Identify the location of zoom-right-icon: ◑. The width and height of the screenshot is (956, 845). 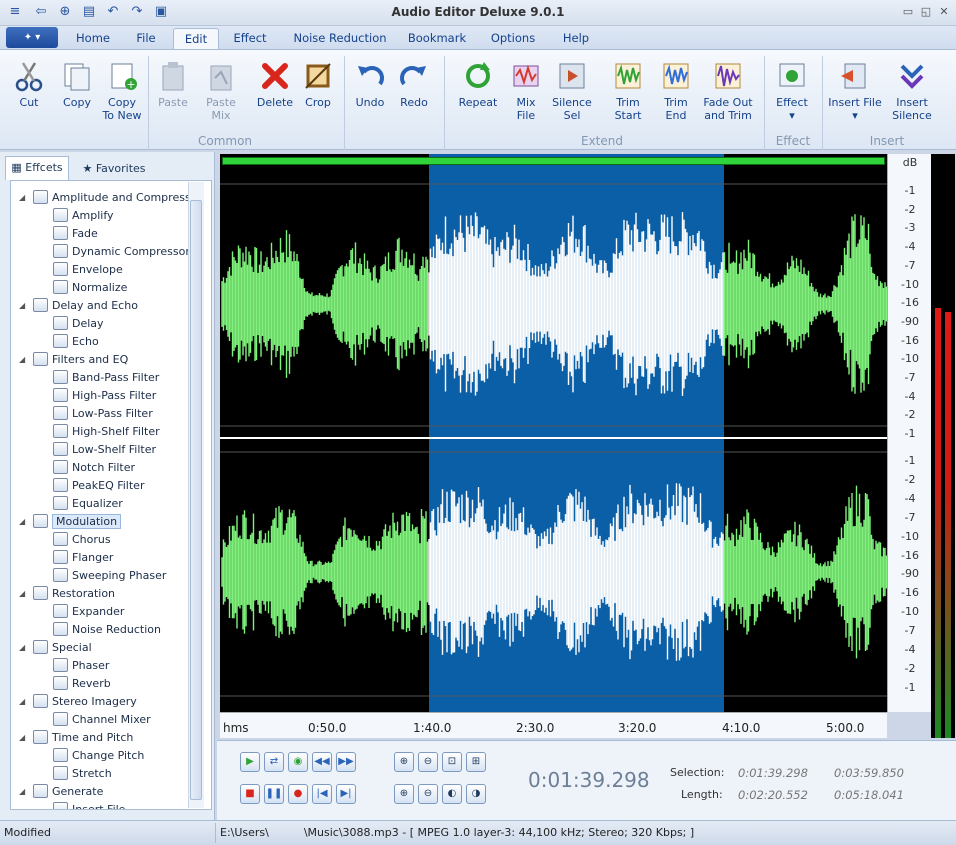
(476, 794).